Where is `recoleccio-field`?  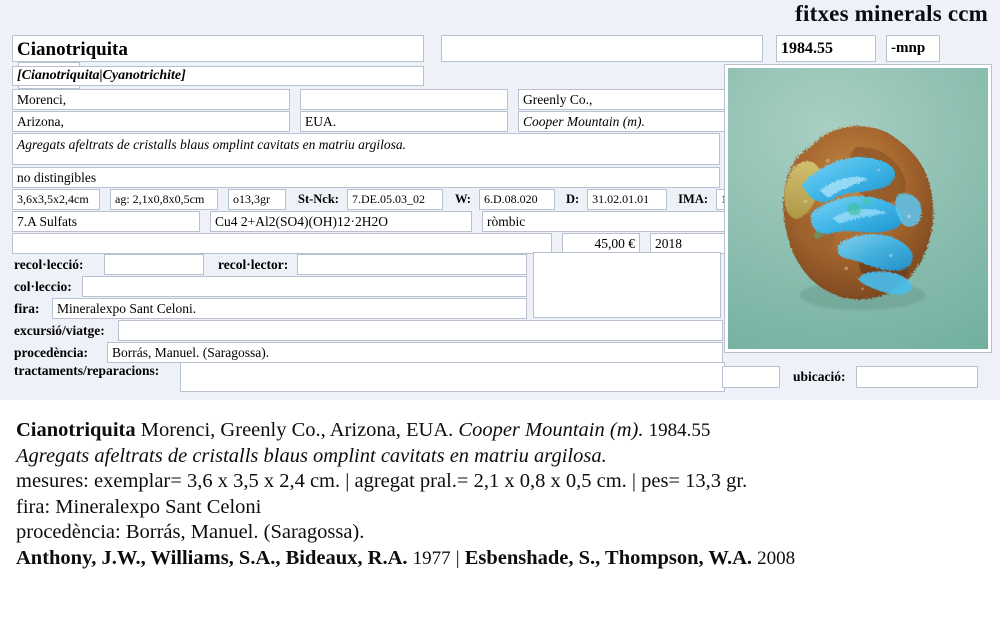
recoleccio-field is located at coordinates (154, 264).